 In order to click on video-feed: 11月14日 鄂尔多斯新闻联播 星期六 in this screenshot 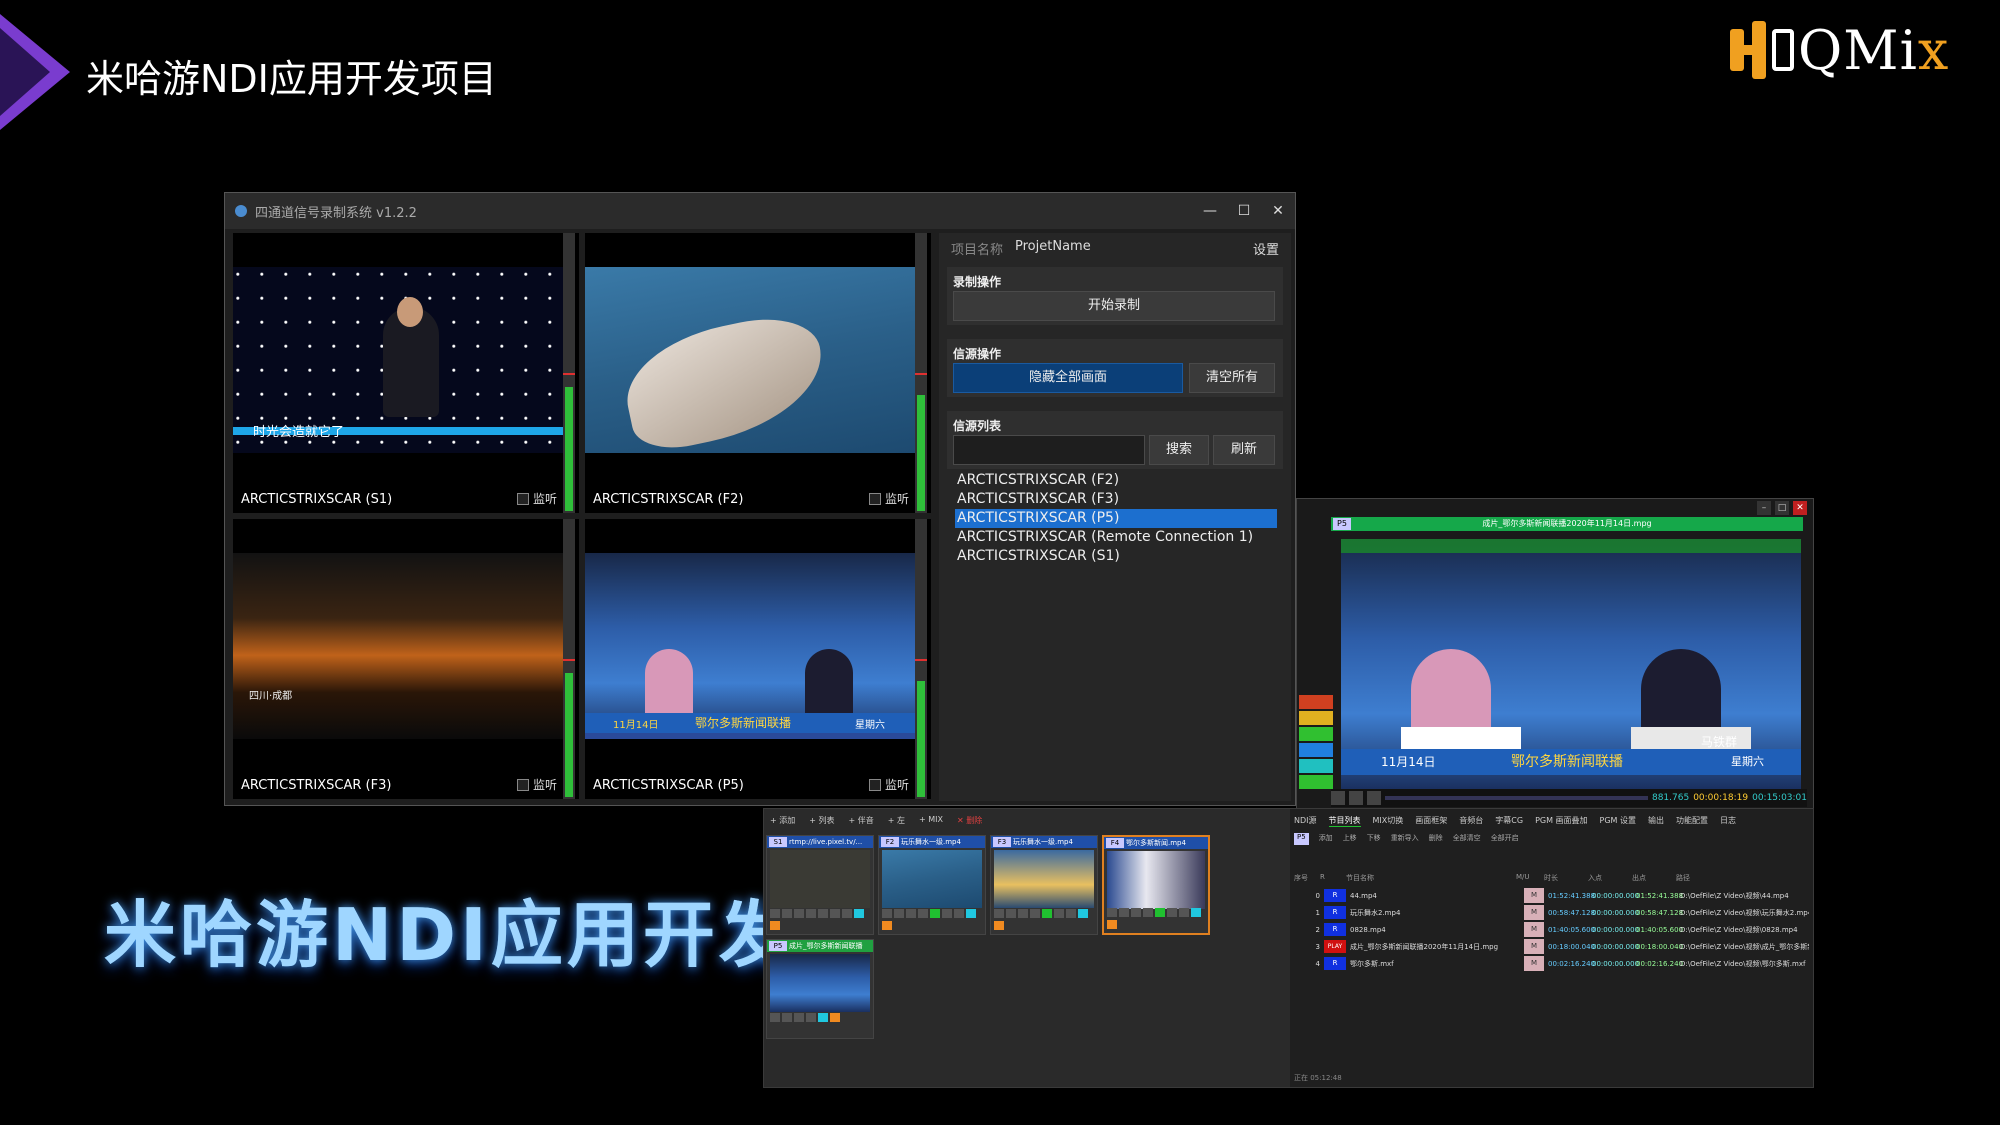, I will do `click(750, 646)`.